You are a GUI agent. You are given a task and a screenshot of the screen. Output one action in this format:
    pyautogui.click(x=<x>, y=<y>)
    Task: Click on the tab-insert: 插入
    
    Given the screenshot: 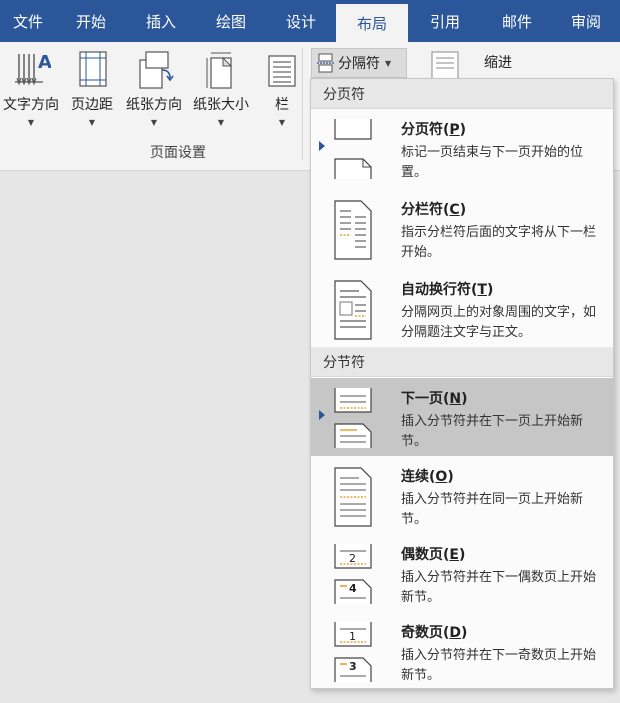 What is the action you would take?
    pyautogui.click(x=161, y=21)
    